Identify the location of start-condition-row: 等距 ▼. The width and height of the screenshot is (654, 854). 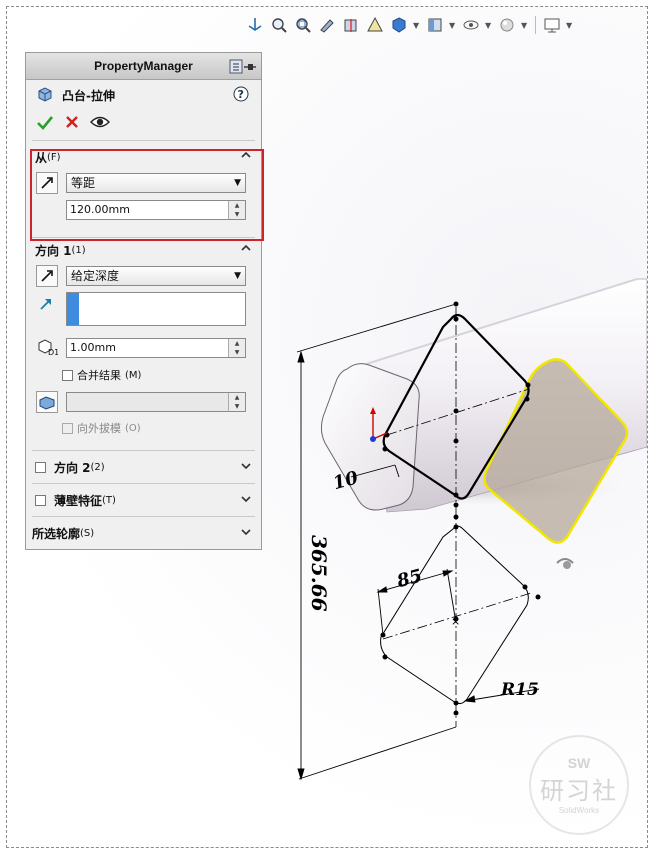
(143, 183).